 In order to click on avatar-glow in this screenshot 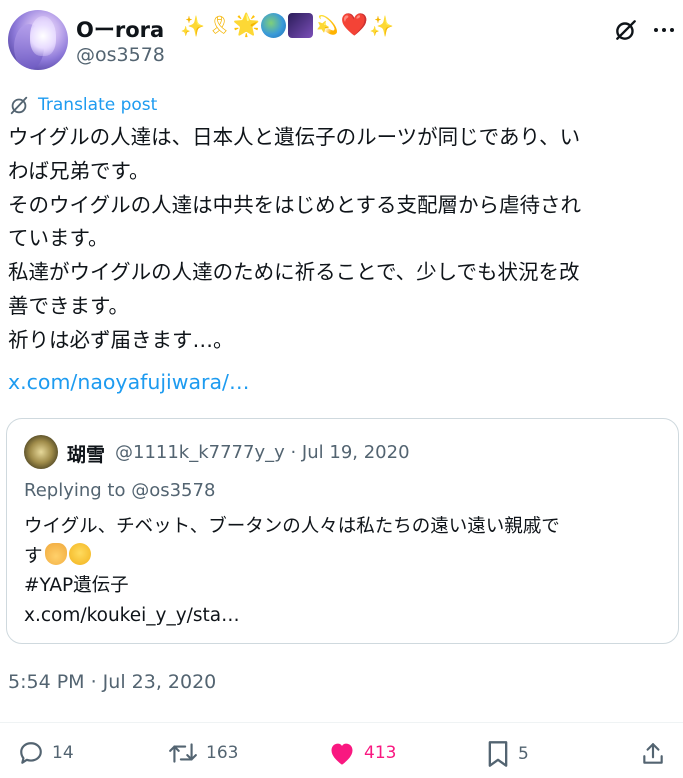, I will do `click(43, 36)`.